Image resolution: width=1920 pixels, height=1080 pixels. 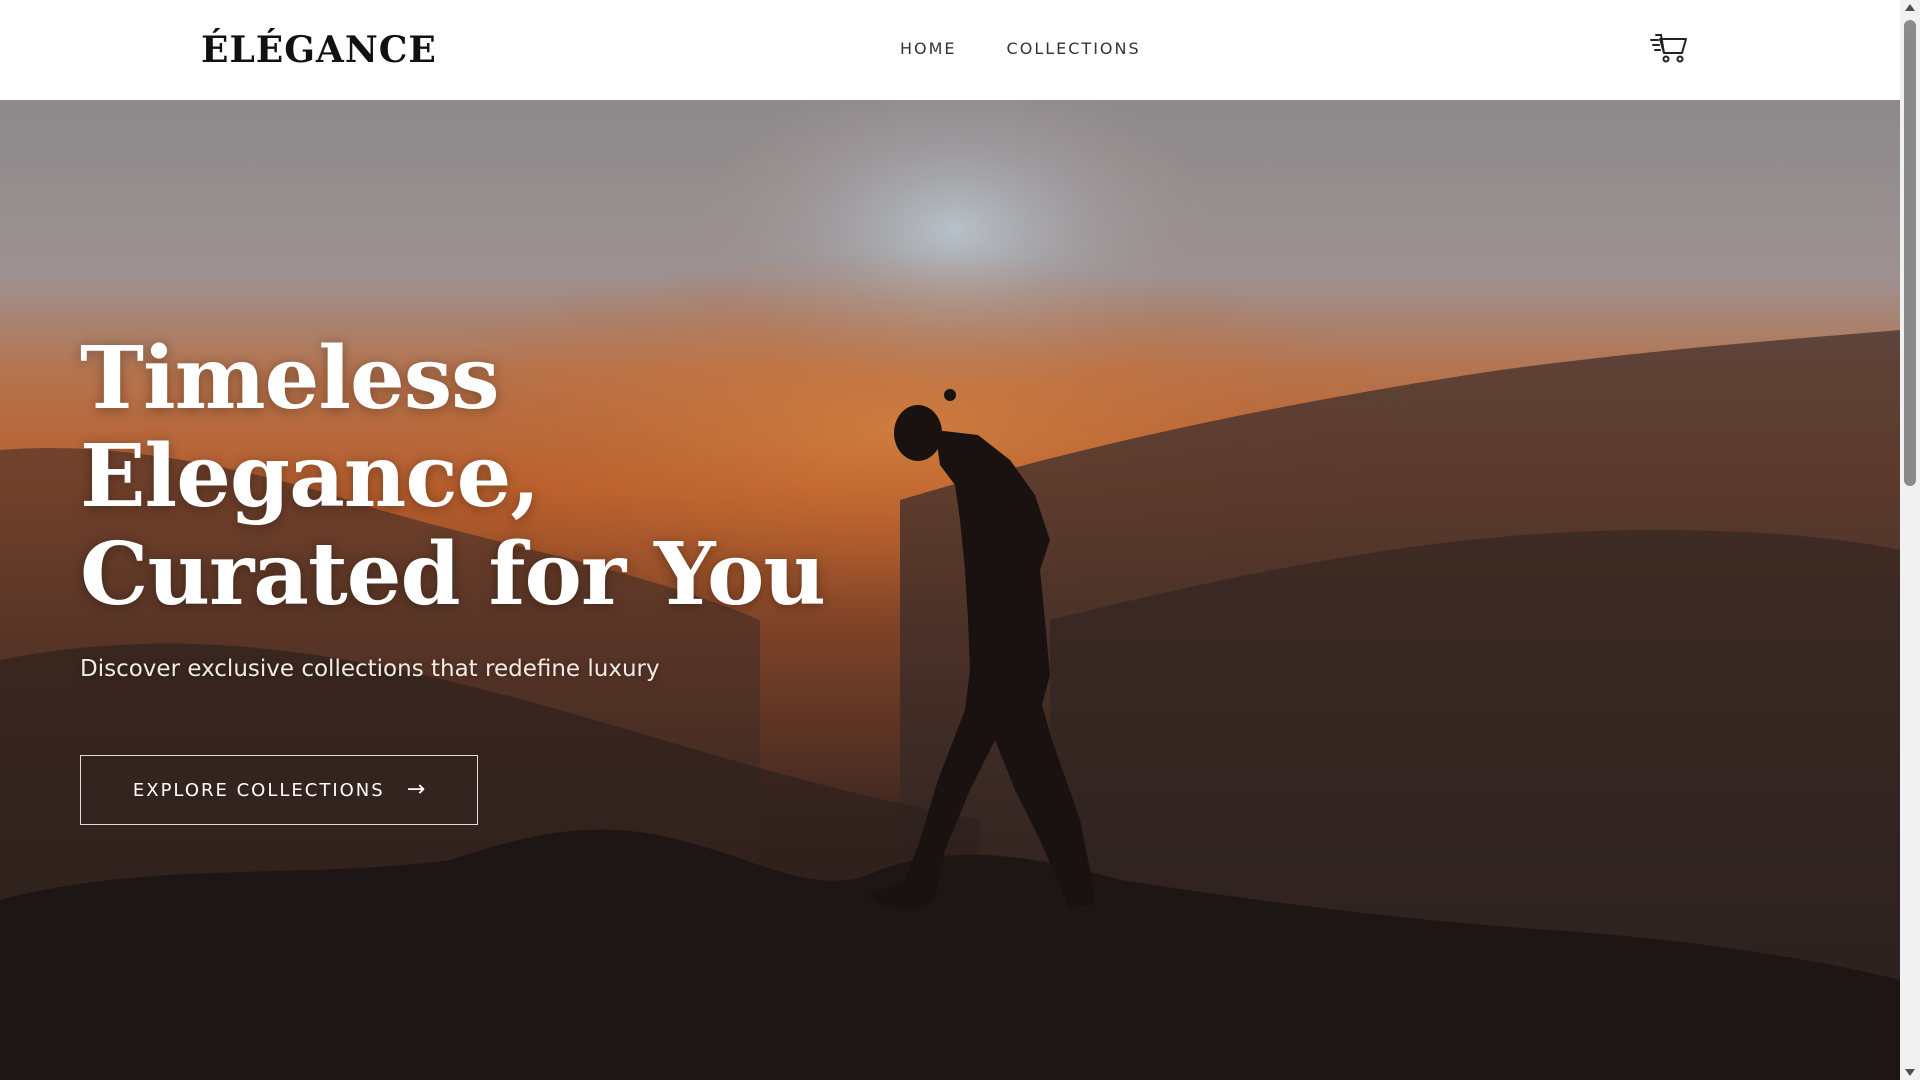 I want to click on brand-logo: ÉLÉGANCE, so click(x=319, y=50).